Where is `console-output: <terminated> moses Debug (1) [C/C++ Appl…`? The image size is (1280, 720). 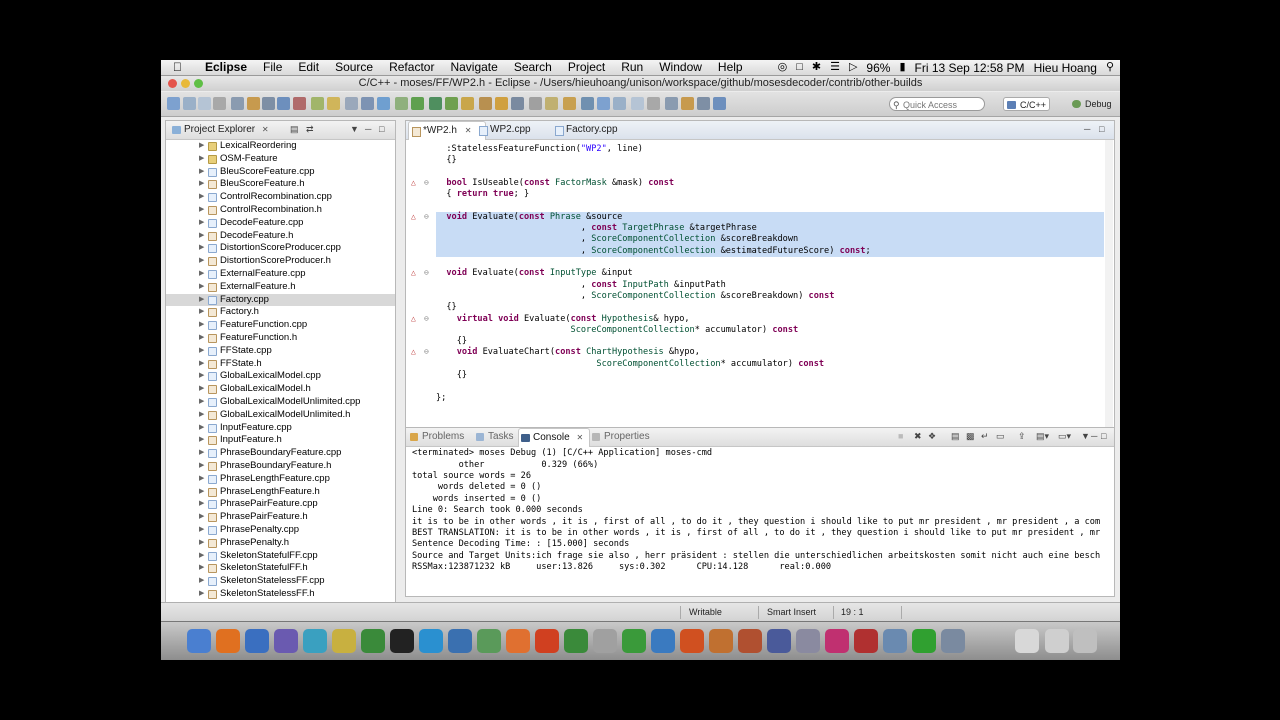
console-output: <terminated> moses Debug (1) [C/C++ Appl… is located at coordinates (760, 521).